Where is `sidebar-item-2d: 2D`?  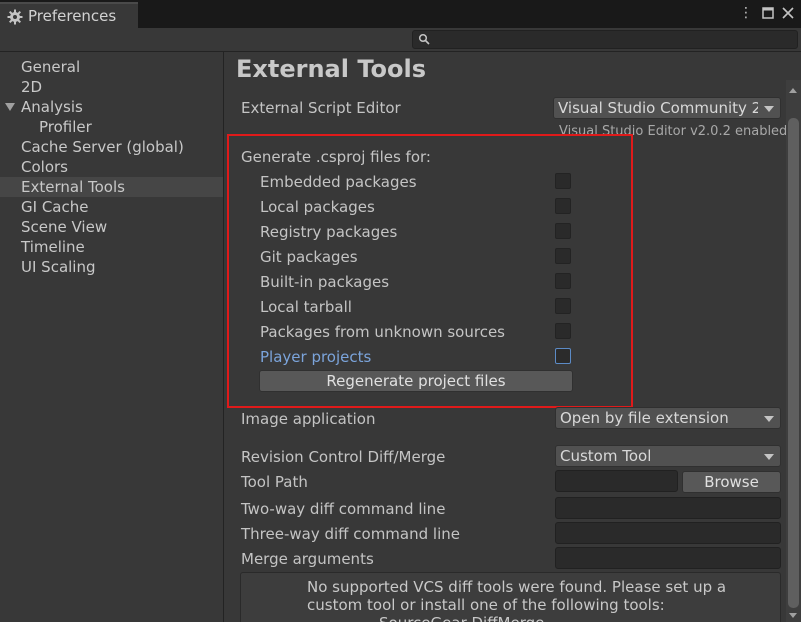
sidebar-item-2d: 2D is located at coordinates (111, 87).